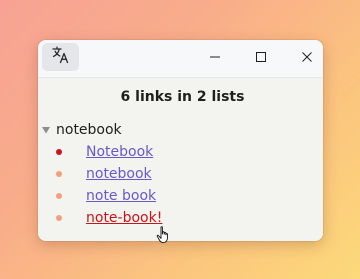 The height and width of the screenshot is (279, 360). Describe the element at coordinates (89, 130) in the screenshot. I see `group-label: notebook` at that location.